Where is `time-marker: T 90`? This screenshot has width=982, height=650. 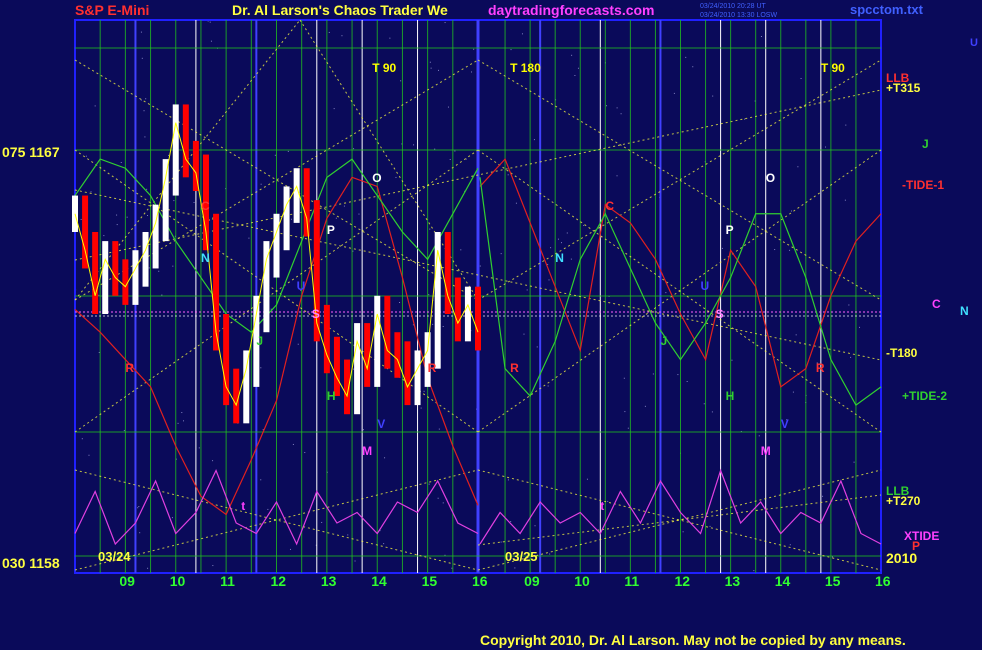
time-marker: T 90 is located at coordinates (384, 68).